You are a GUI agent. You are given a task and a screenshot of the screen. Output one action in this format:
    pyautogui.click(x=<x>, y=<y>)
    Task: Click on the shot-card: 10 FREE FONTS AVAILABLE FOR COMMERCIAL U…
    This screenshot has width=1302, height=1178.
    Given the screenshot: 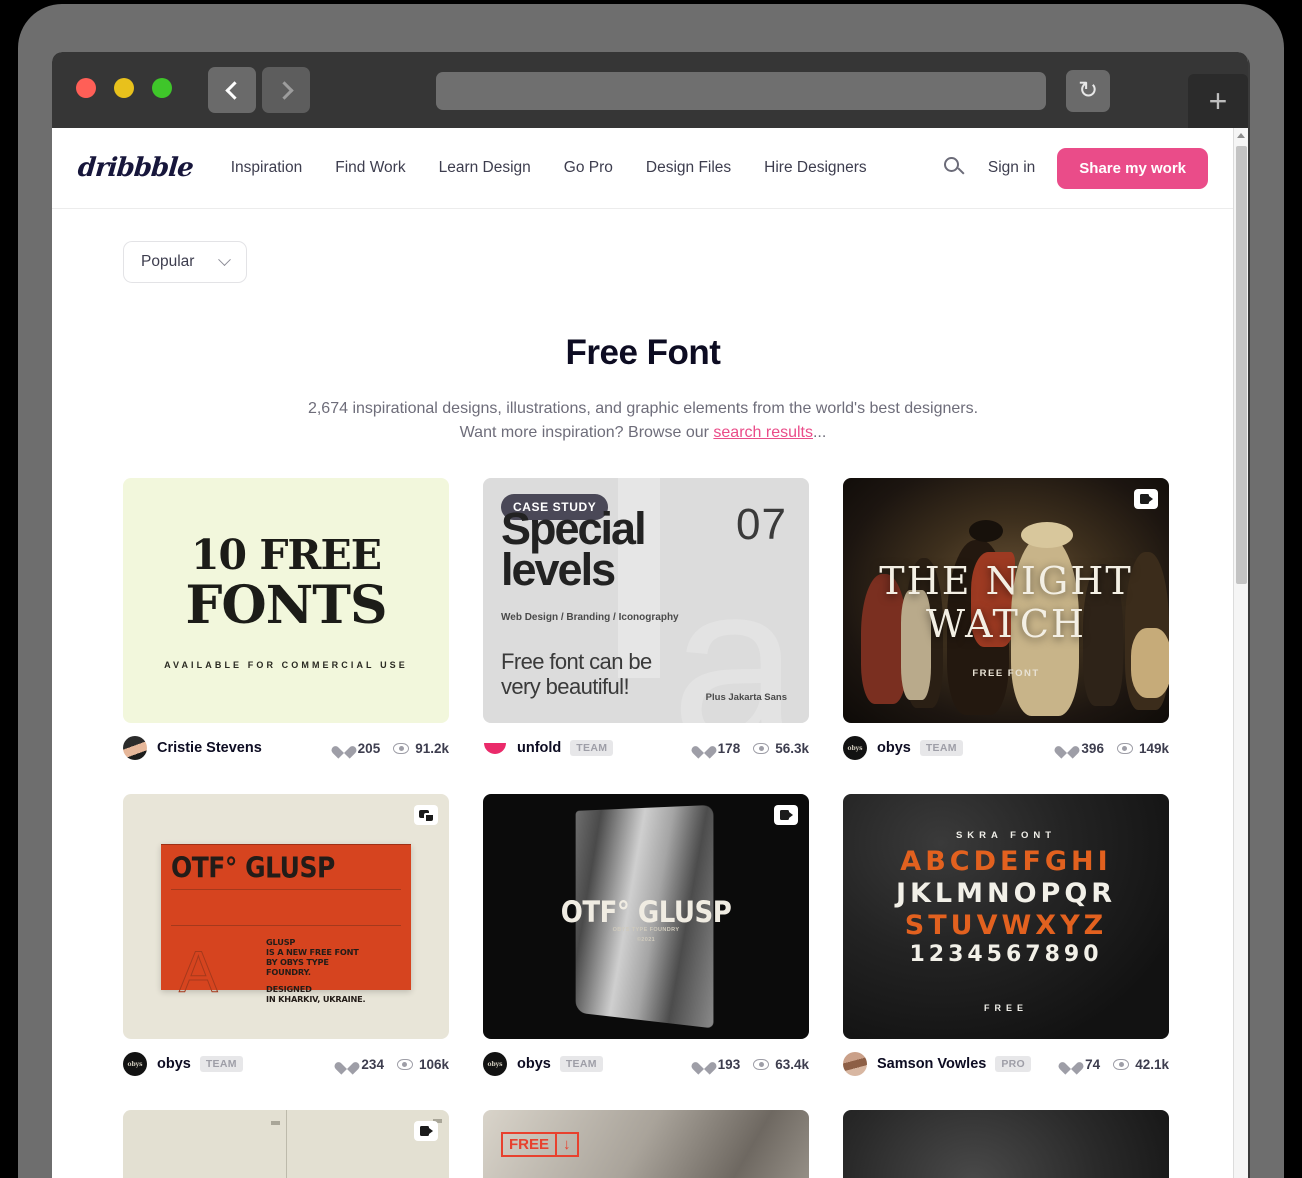 What is the action you would take?
    pyautogui.click(x=286, y=619)
    